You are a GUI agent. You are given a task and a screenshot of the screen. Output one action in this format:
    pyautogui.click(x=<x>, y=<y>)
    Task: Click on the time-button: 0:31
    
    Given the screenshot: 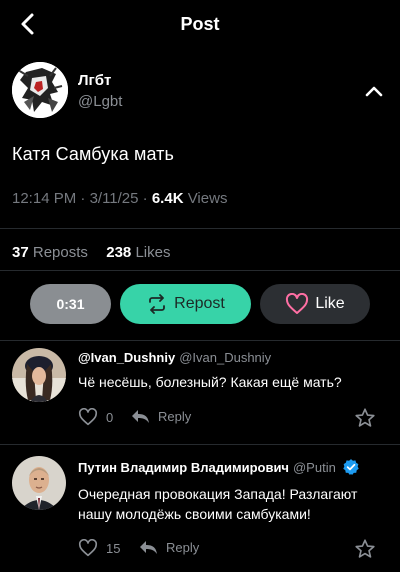 What is the action you would take?
    pyautogui.click(x=70, y=304)
    